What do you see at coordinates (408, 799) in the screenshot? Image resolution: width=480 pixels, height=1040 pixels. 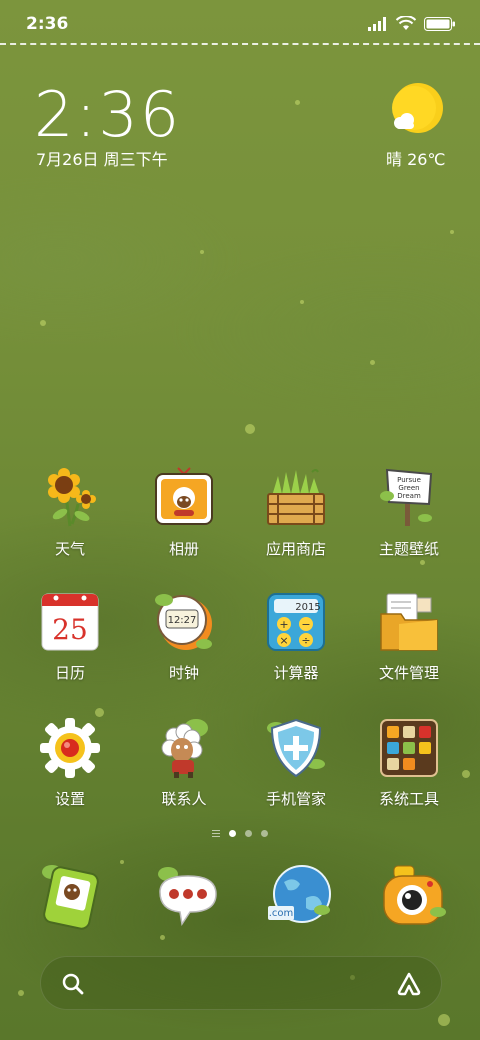 I see `app-label: 系统工具` at bounding box center [408, 799].